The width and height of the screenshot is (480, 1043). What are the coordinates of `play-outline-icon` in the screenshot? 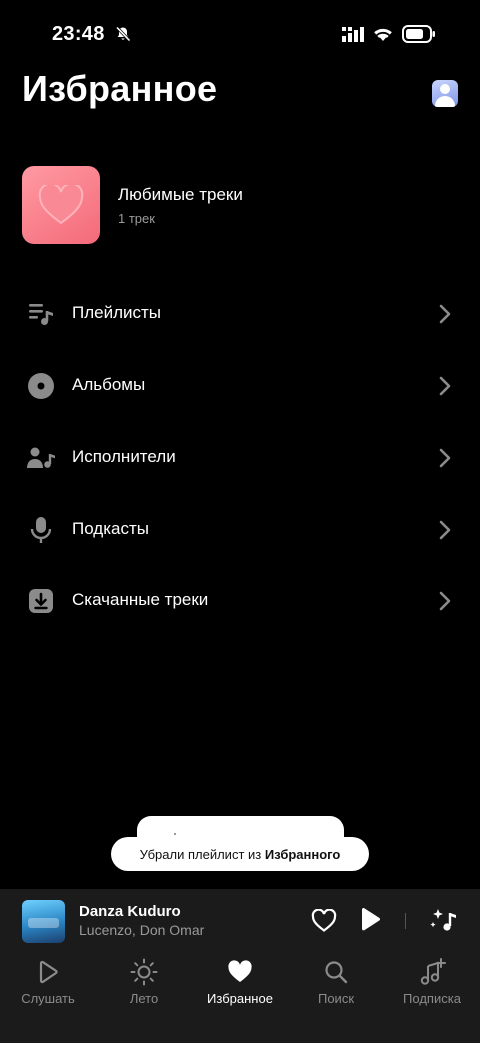 It's located at (48, 972).